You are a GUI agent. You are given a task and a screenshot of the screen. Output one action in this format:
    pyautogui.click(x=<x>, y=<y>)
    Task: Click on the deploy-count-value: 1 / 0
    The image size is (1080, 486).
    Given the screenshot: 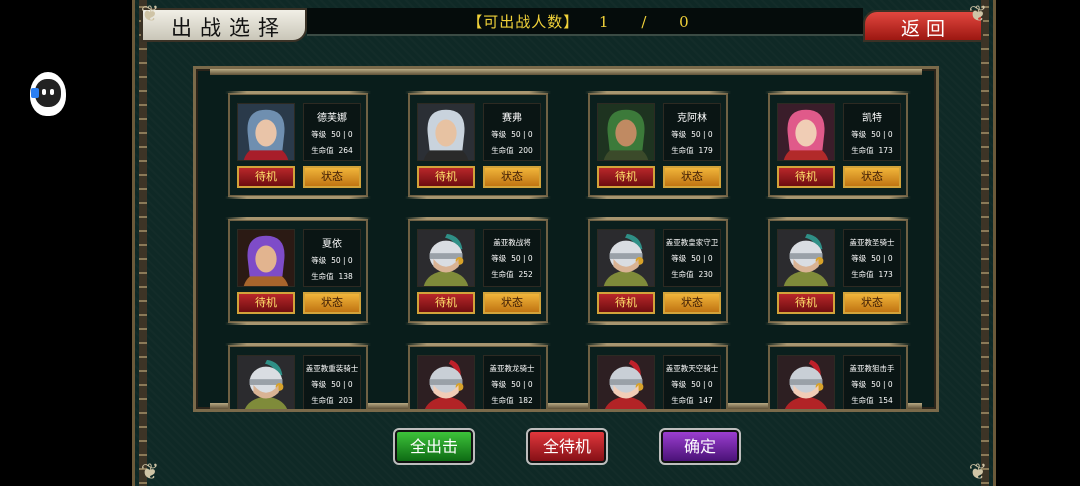 What is the action you would take?
    pyautogui.click(x=651, y=22)
    